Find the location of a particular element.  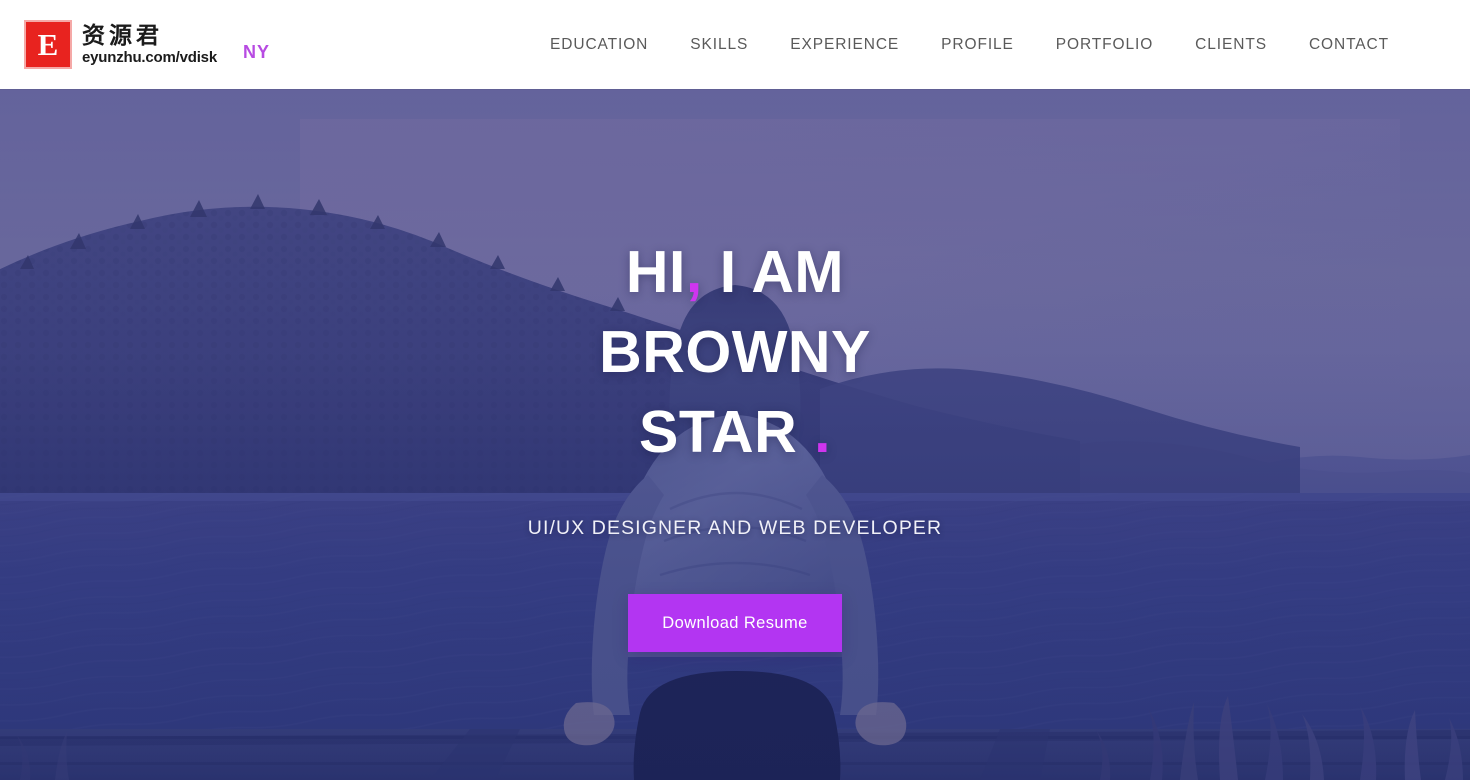

nav-item-portfolio: PORTFOLIO is located at coordinates (1104, 45).